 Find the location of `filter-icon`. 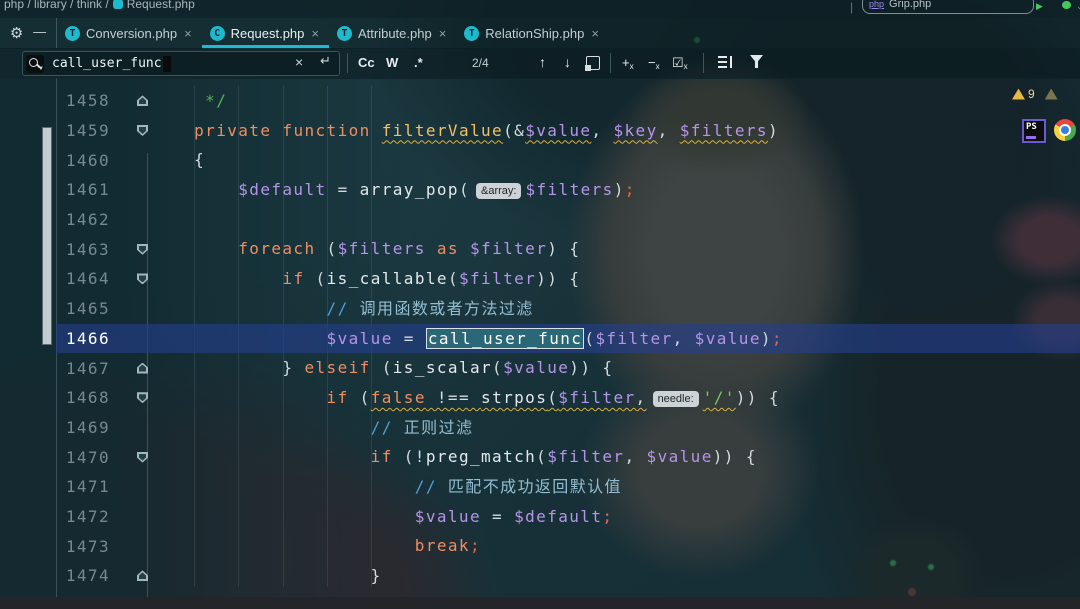

filter-icon is located at coordinates (756, 61).